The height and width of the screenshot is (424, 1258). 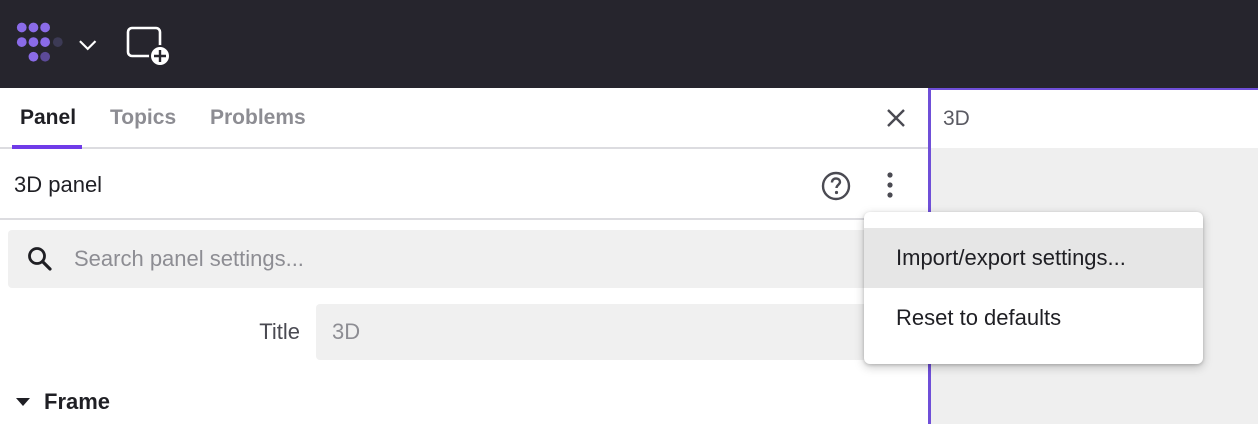 What do you see at coordinates (279, 331) in the screenshot?
I see `title-field-label: Title` at bounding box center [279, 331].